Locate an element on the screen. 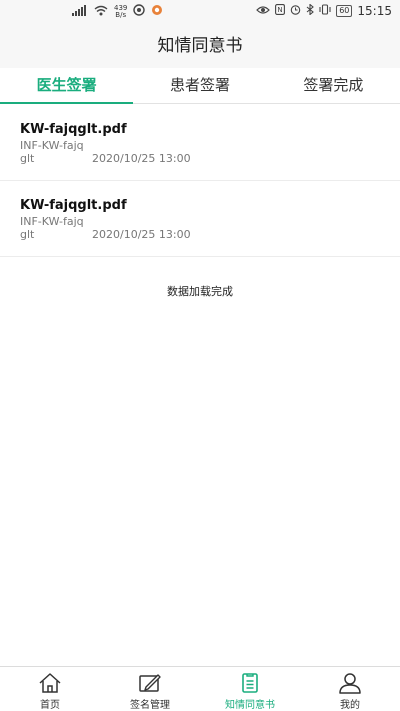 The image size is (400, 711). vibrate-icon is located at coordinates (325, 11).